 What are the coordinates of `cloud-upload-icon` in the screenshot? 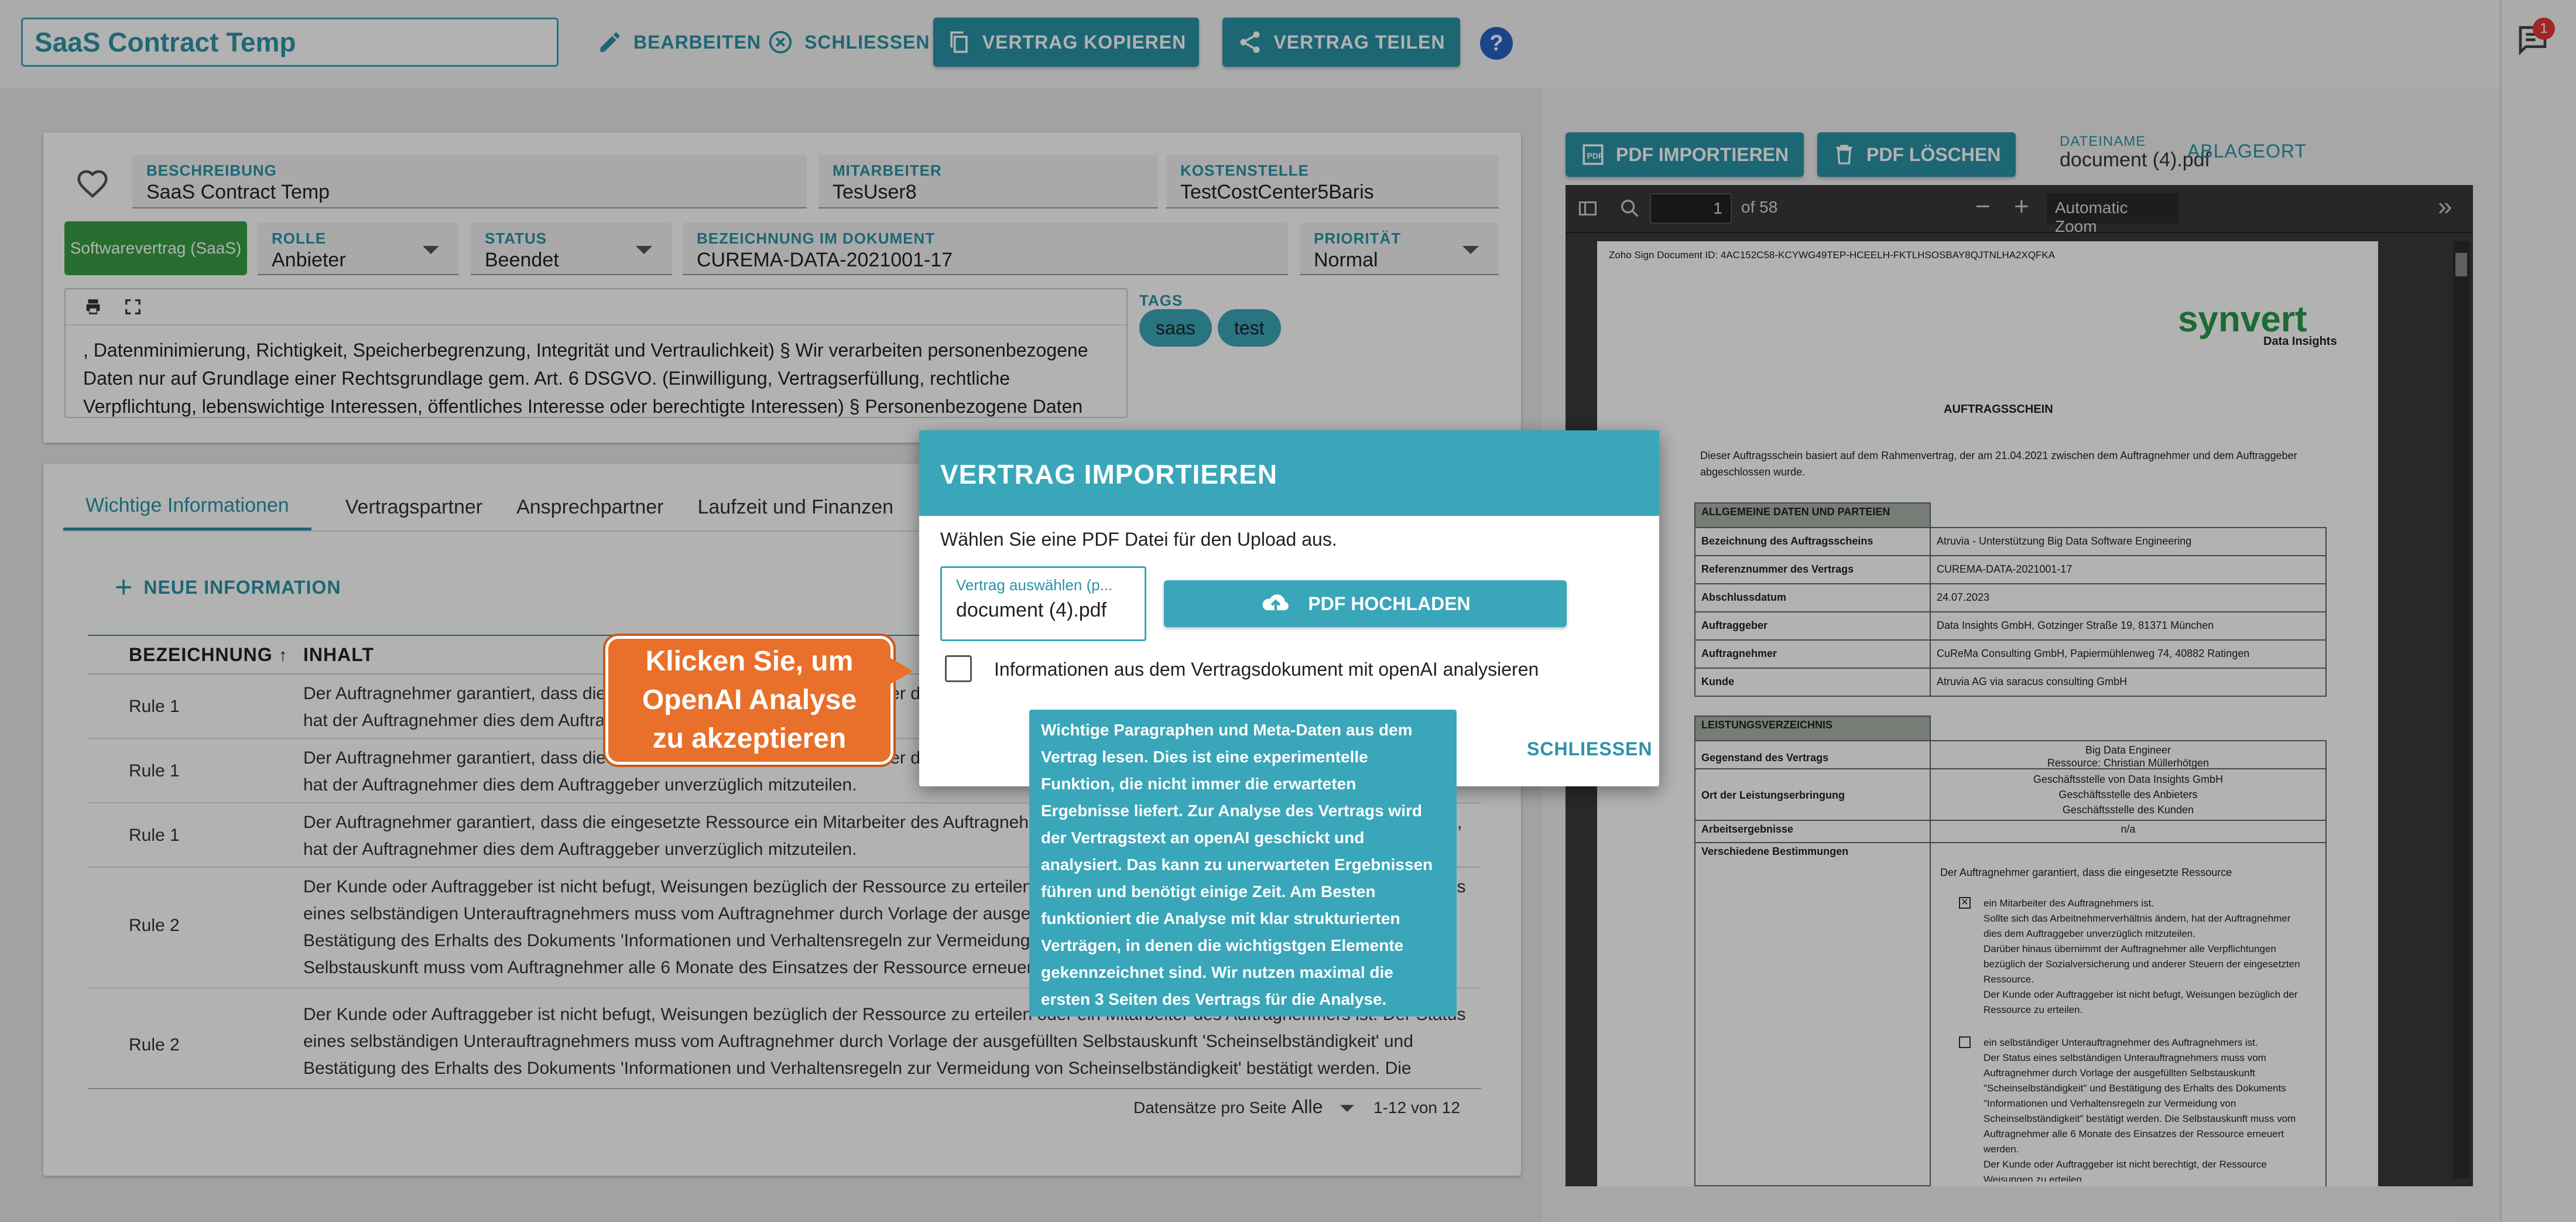 It's located at (1275, 602).